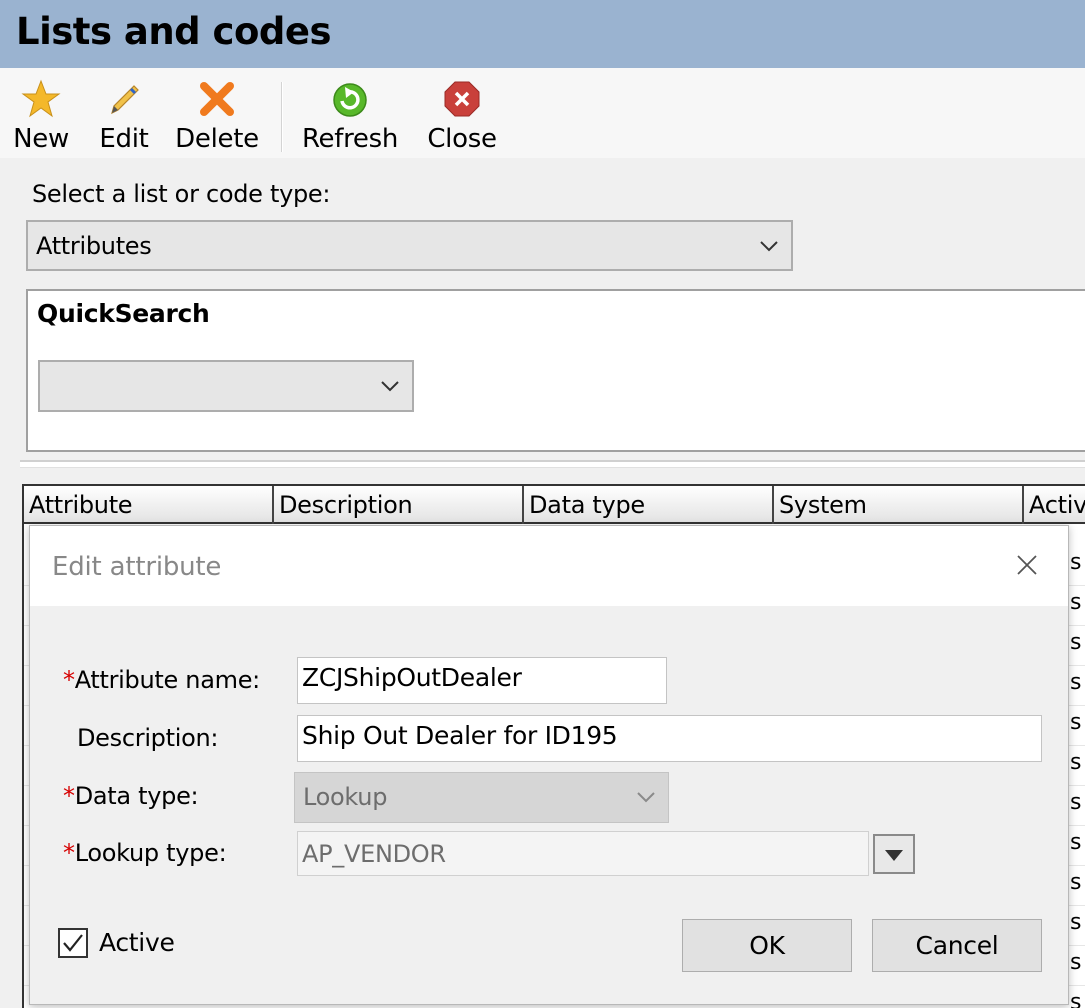 Image resolution: width=1085 pixels, height=1008 pixels. I want to click on active-checkbox, so click(73, 943).